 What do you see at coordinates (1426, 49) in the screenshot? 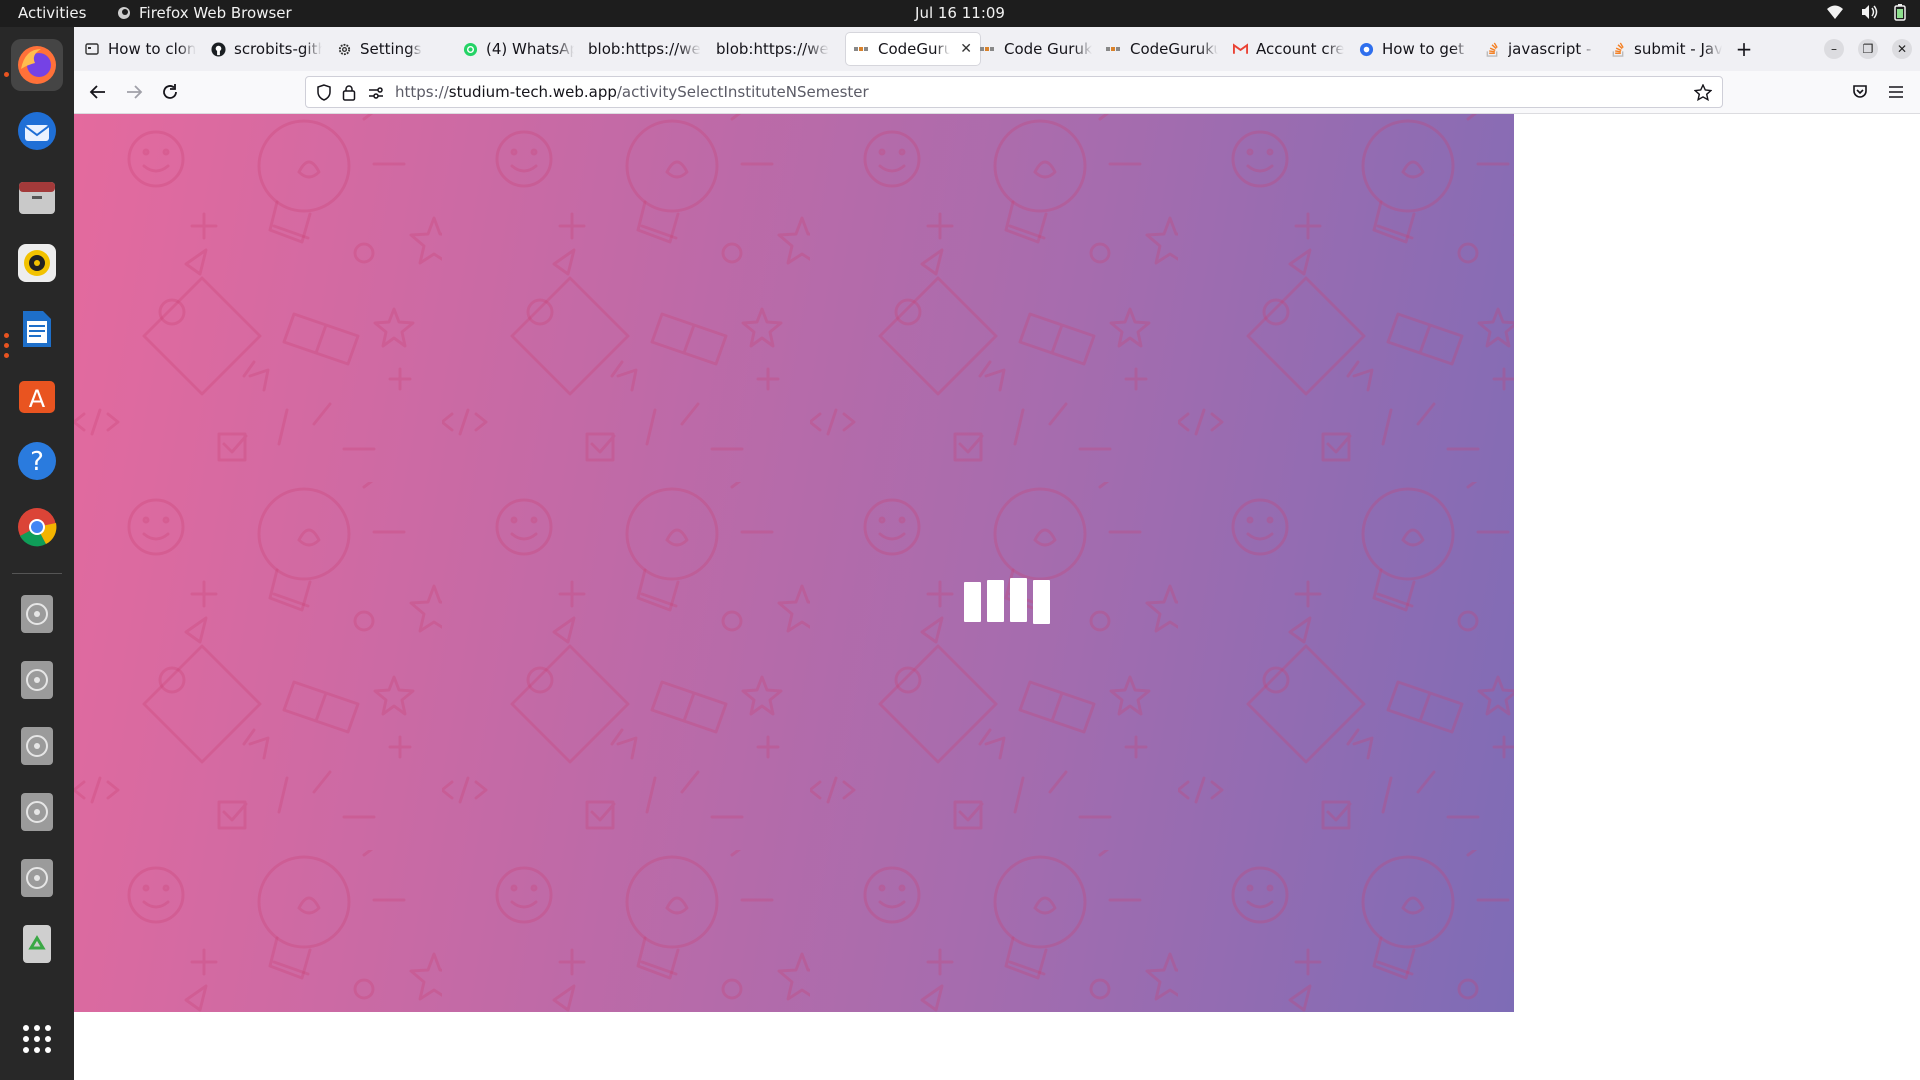
I see `tab-label: How to get c` at bounding box center [1426, 49].